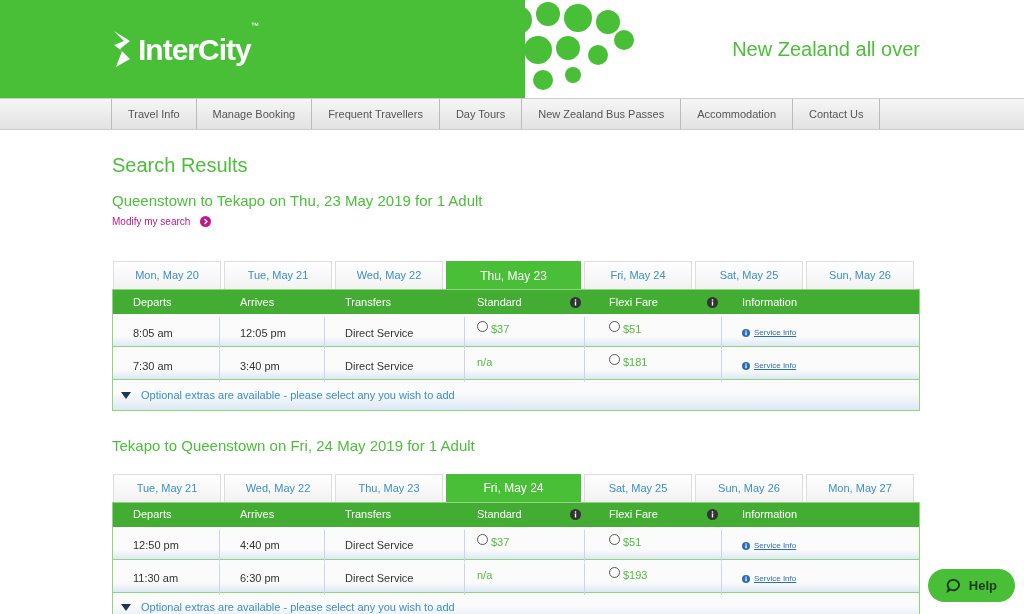 This screenshot has height=614, width=1024. I want to click on table-cell-text: 8:05 am, so click(153, 333).